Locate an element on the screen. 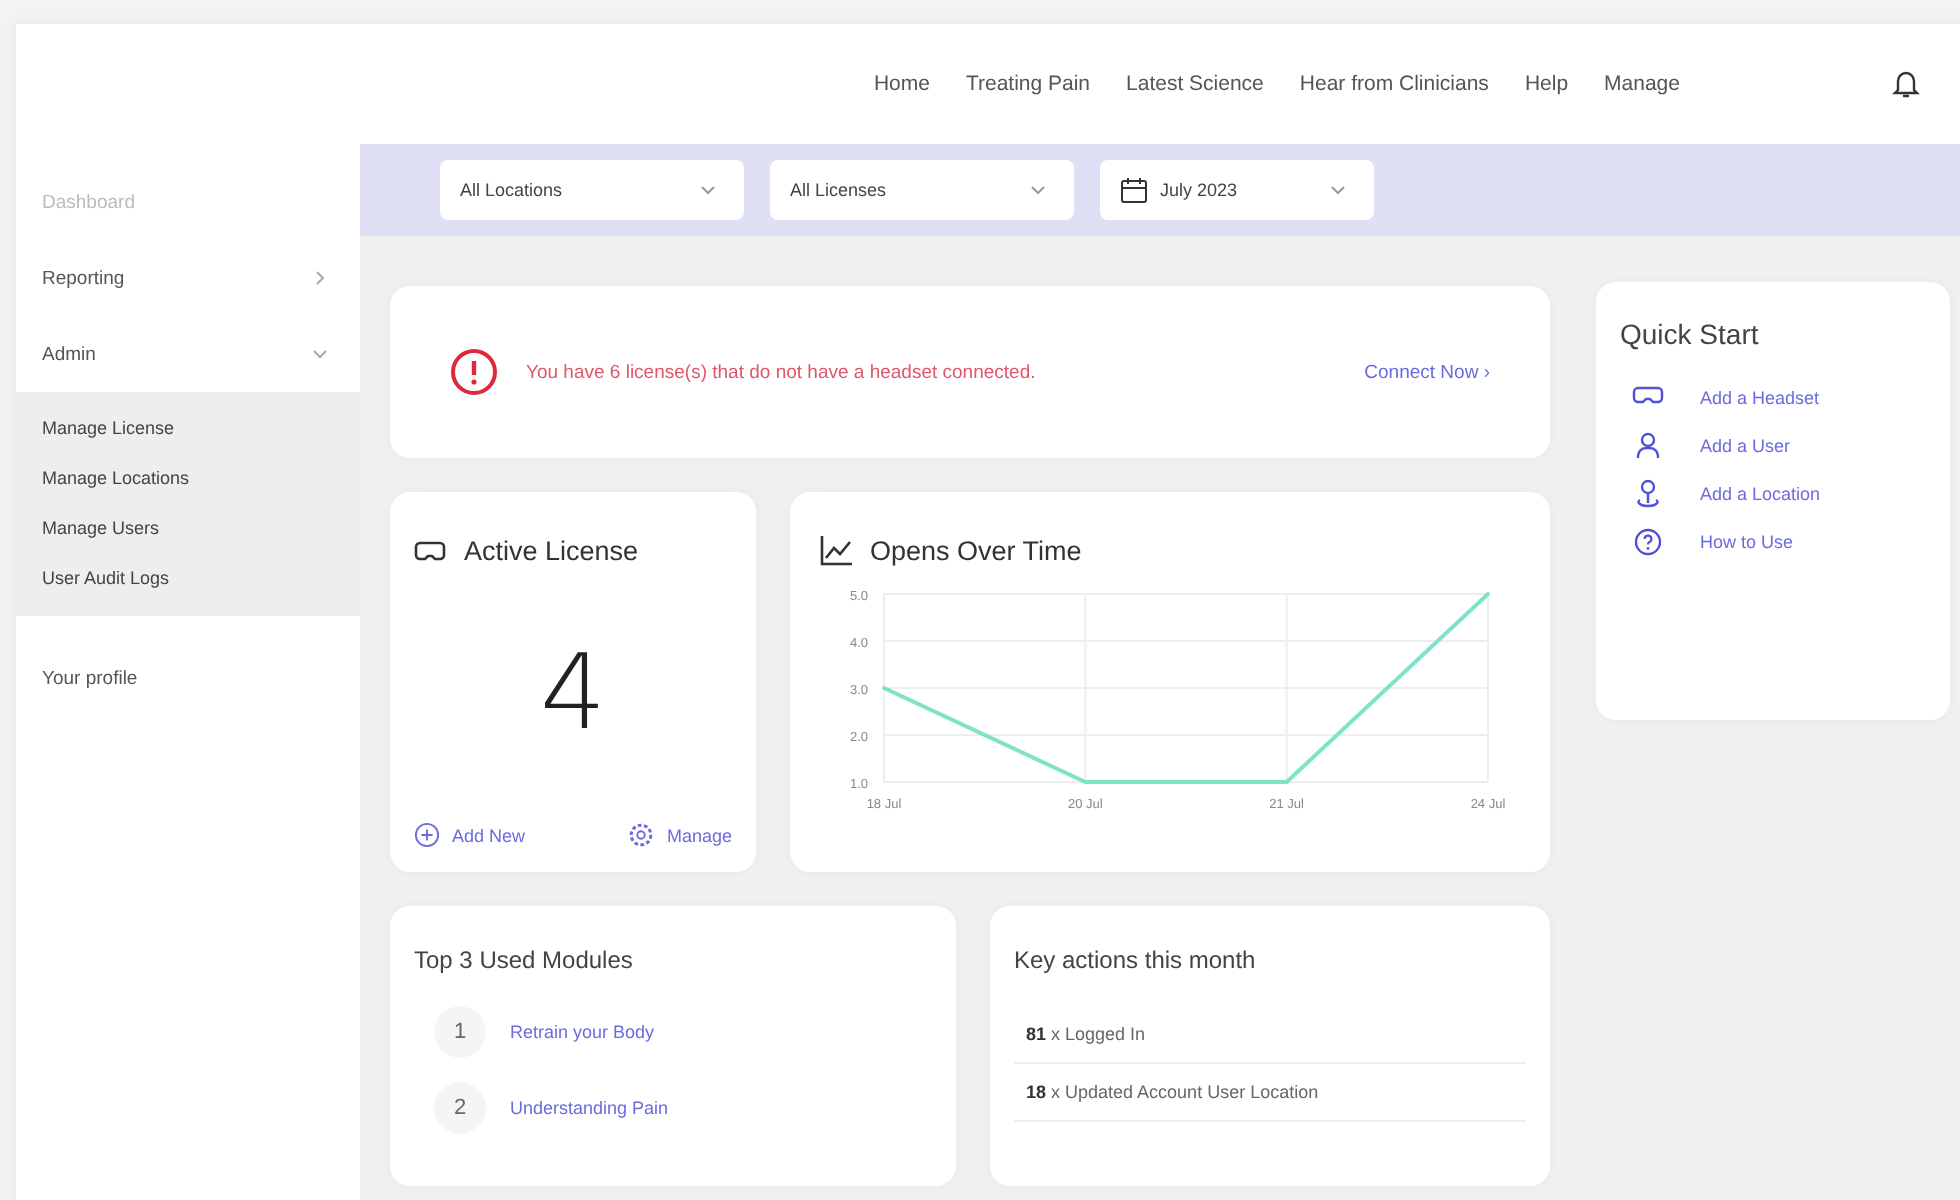 Image resolution: width=1960 pixels, height=1200 pixels. sidebar-subitem: Manage Users is located at coordinates (188, 529).